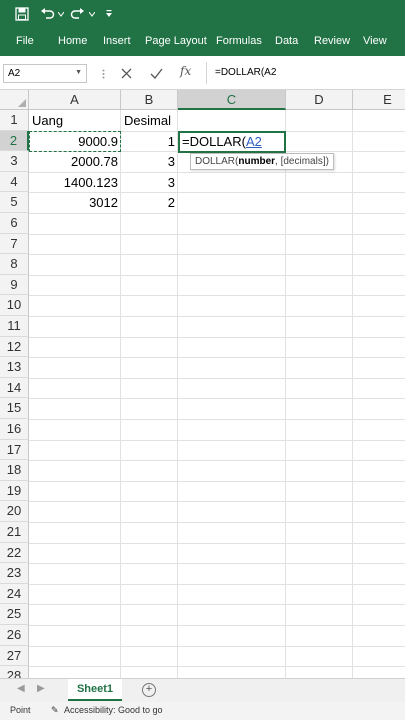 Image resolution: width=405 pixels, height=720 pixels. What do you see at coordinates (20, 710) in the screenshot?
I see `status-mode: Point` at bounding box center [20, 710].